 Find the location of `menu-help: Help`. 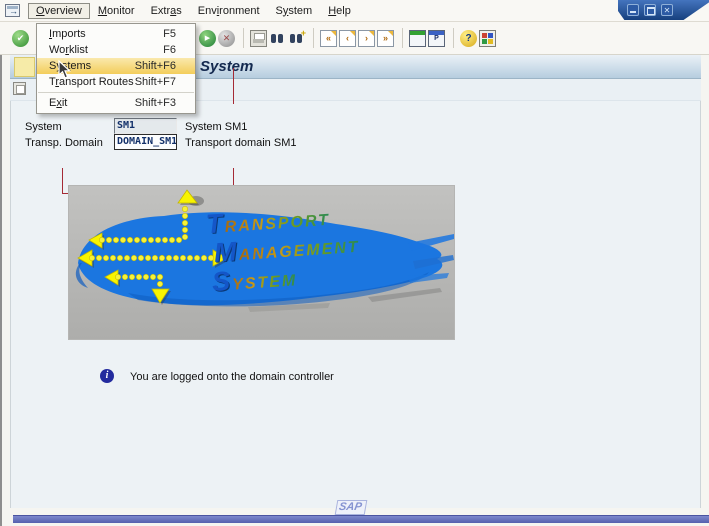

menu-help: Help is located at coordinates (339, 11).